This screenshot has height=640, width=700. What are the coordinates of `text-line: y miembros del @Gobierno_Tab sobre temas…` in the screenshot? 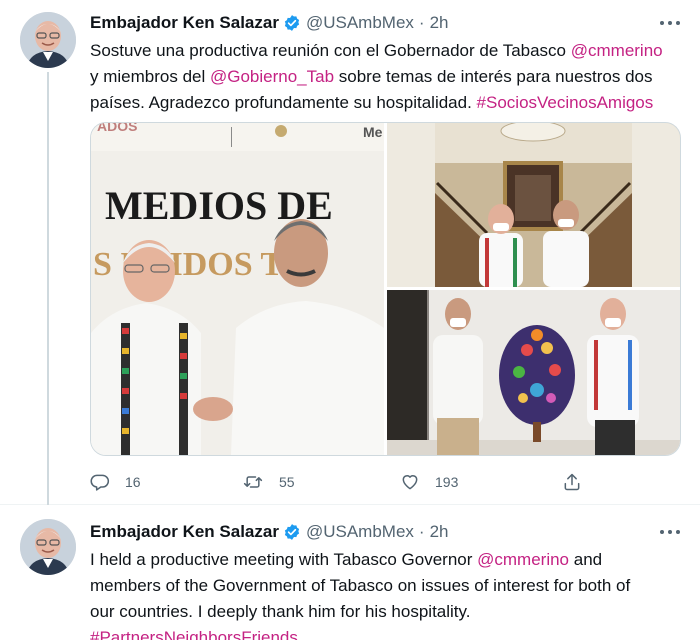 It's located at (389, 77).